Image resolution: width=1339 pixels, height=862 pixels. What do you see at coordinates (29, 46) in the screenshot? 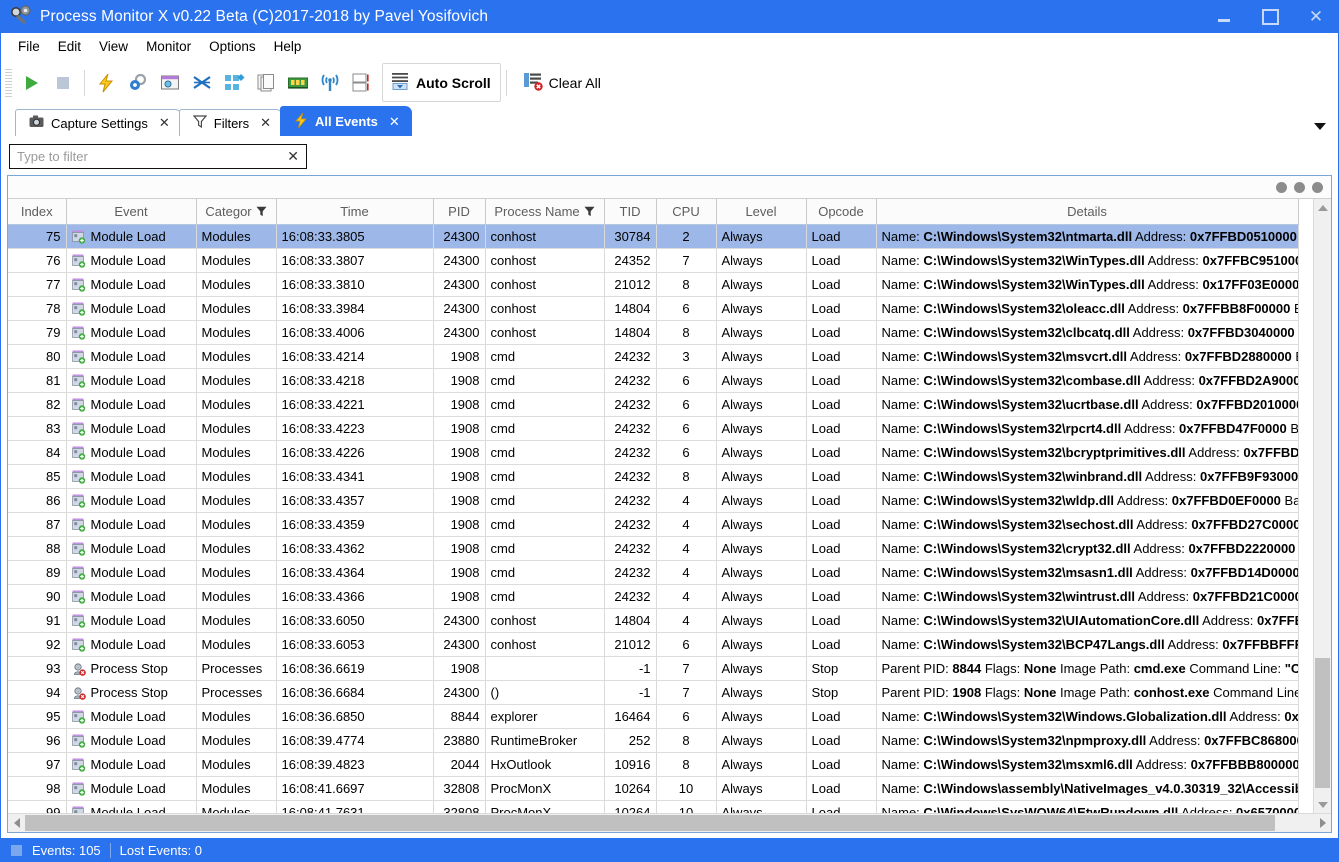
I see `menu-item-file: File` at bounding box center [29, 46].